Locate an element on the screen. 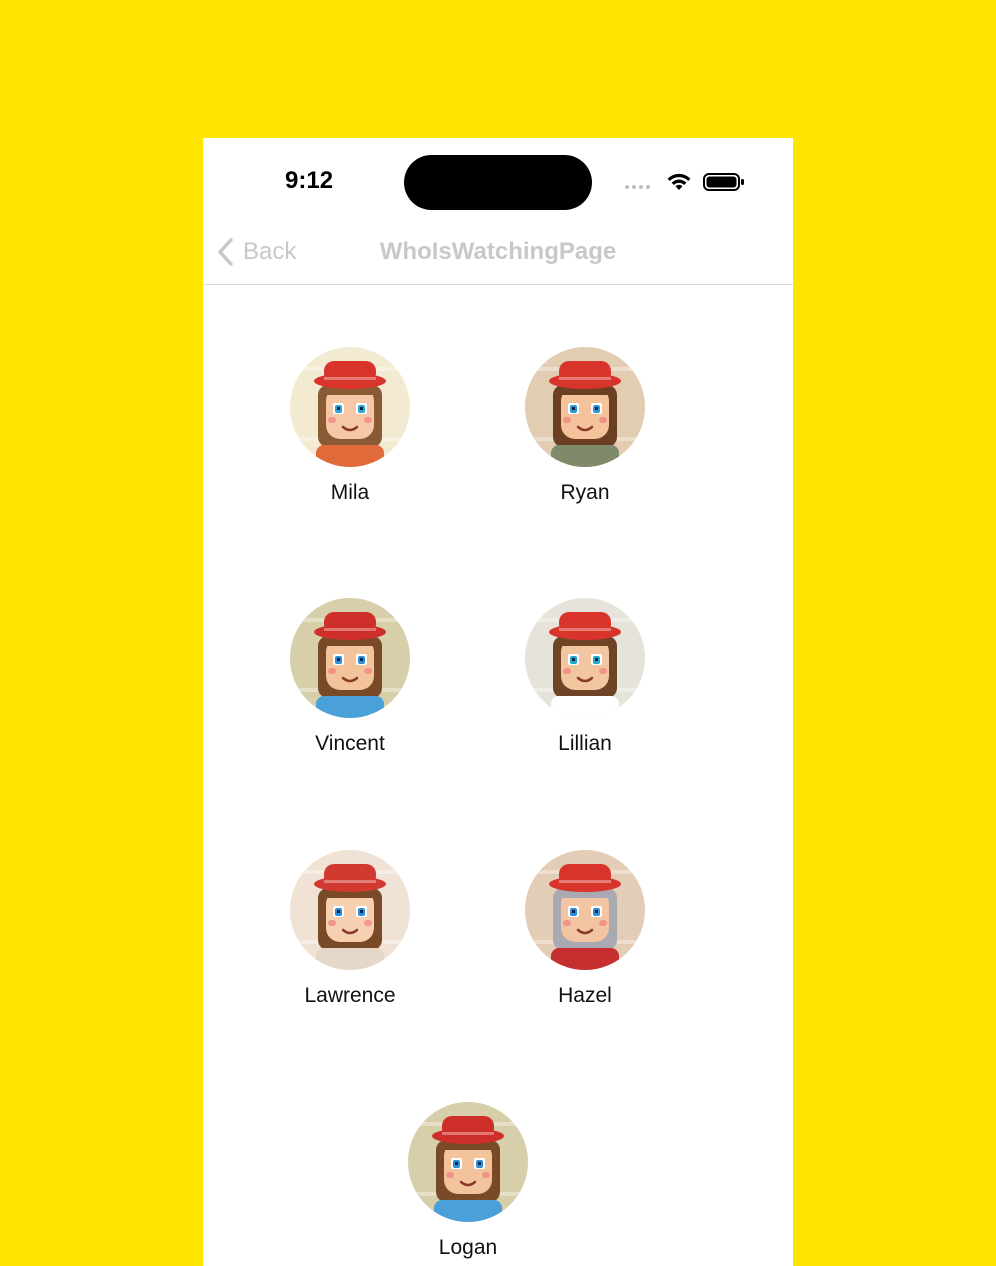  profile-lillian: Lillian is located at coordinates (585, 677).